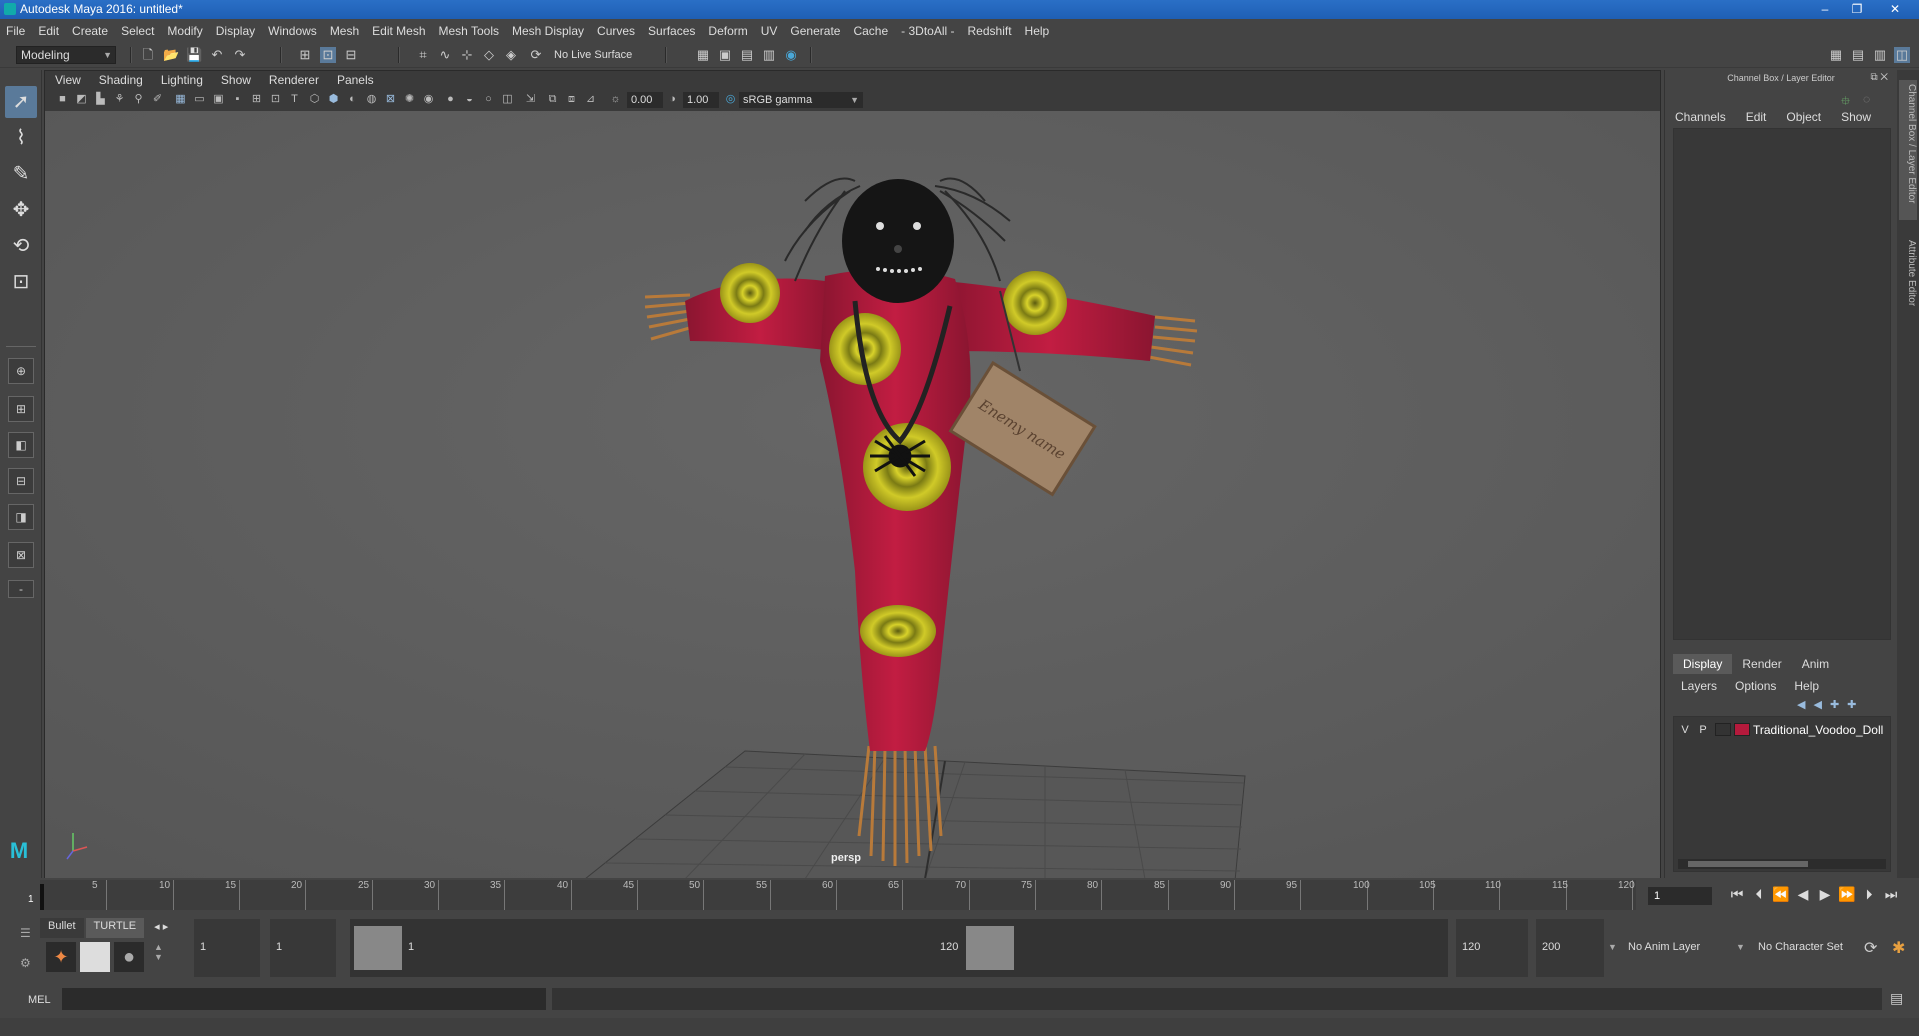 The width and height of the screenshot is (1919, 1036). Describe the element at coordinates (769, 55) in the screenshot. I see `render-settings-icon: ▥` at that location.